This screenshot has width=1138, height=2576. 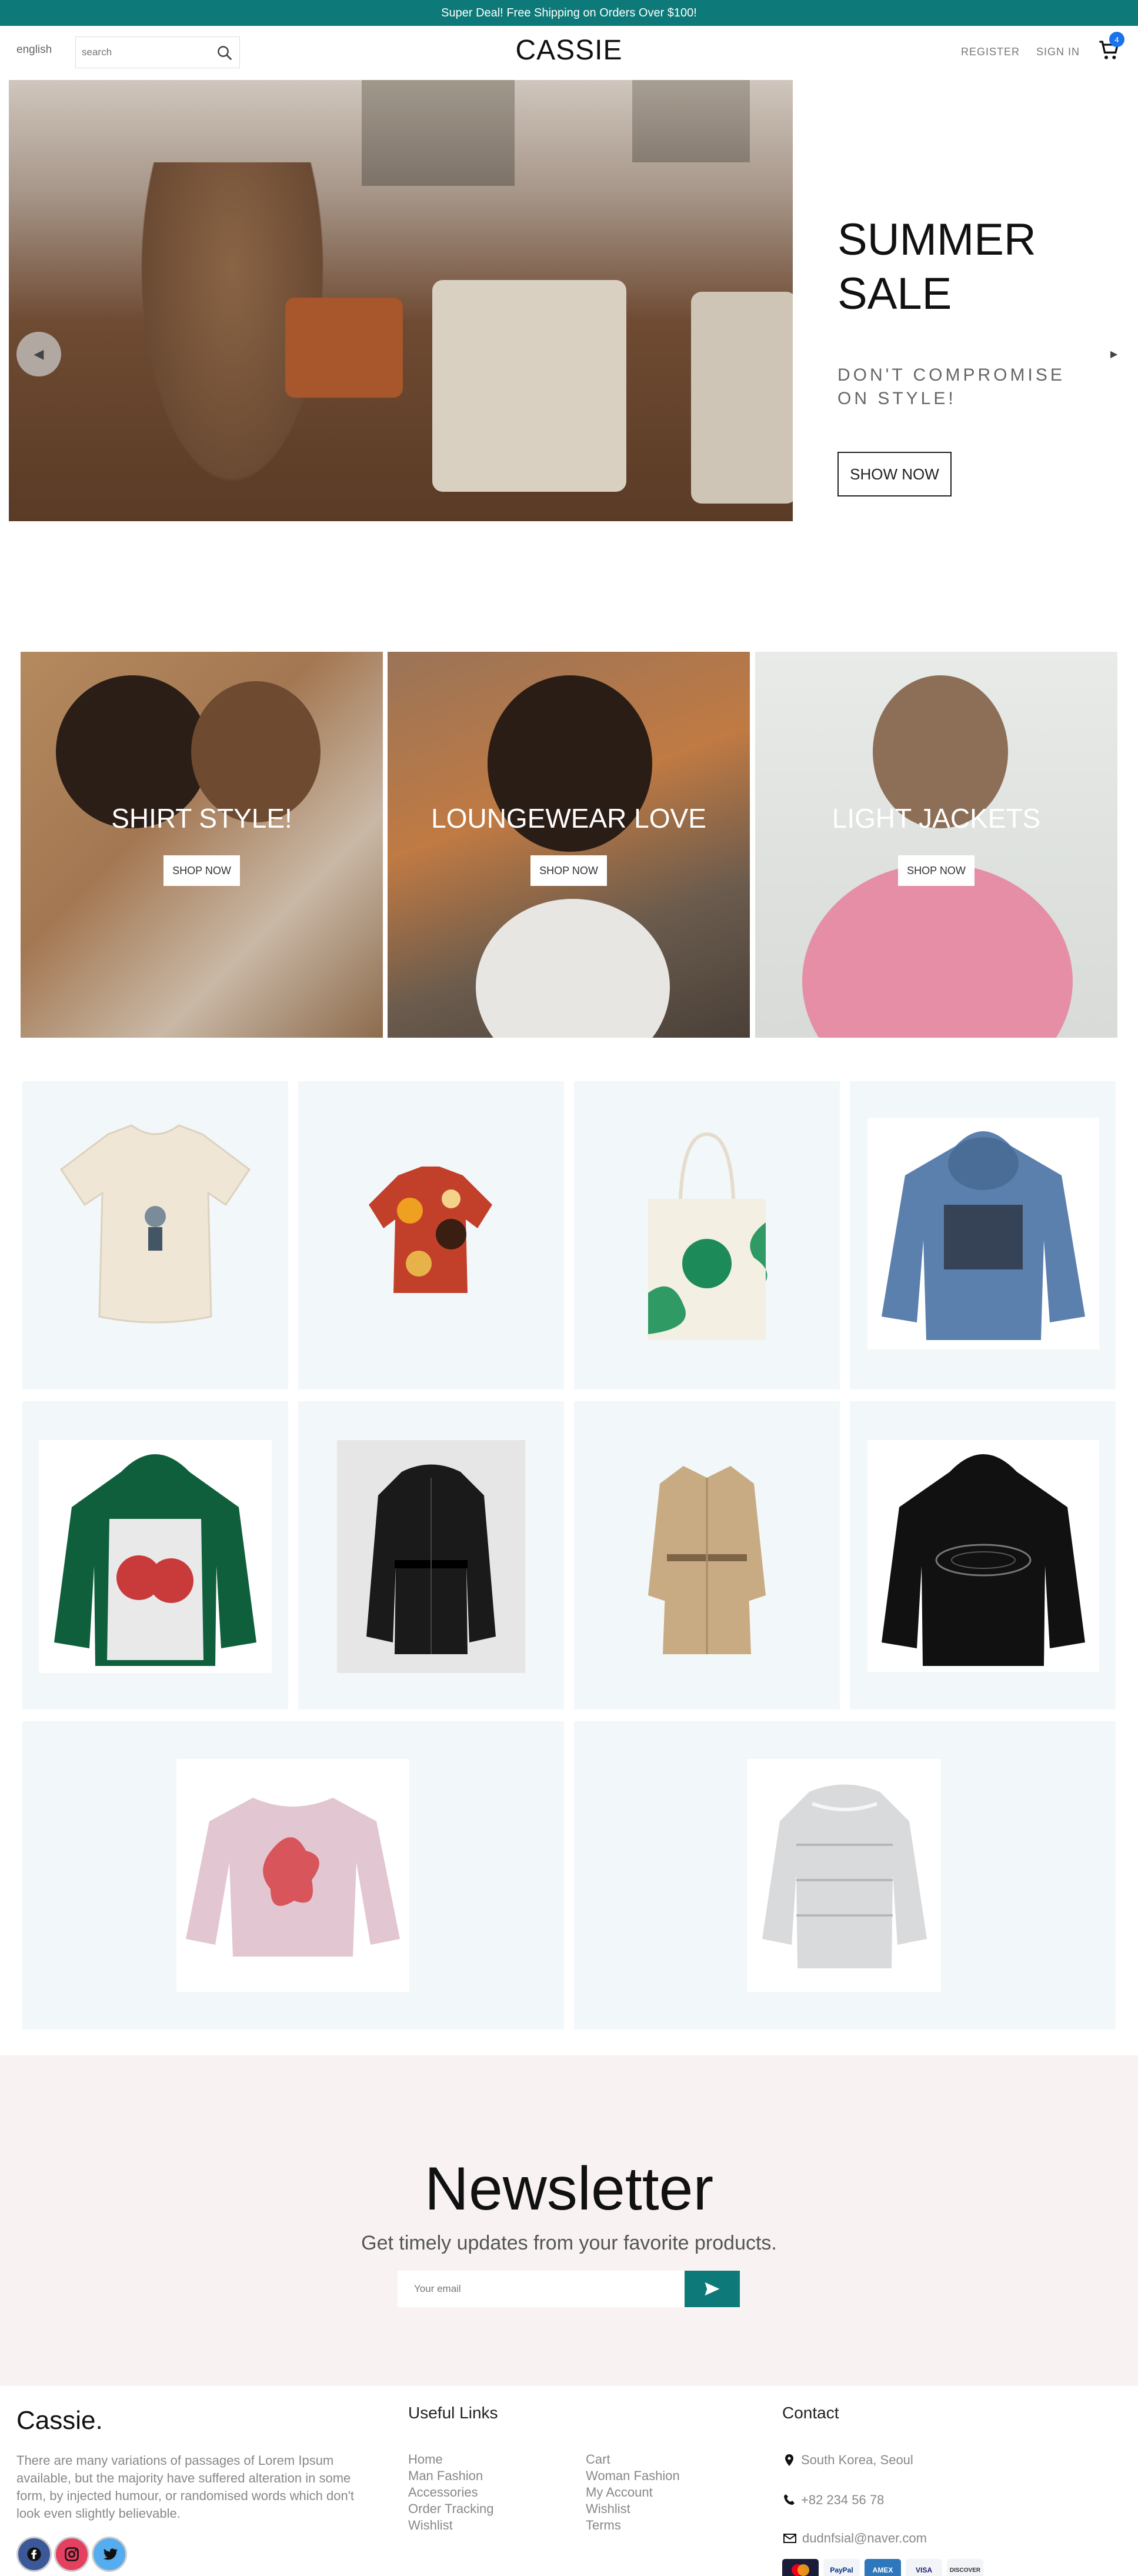 I want to click on send-icon, so click(x=713, y=2289).